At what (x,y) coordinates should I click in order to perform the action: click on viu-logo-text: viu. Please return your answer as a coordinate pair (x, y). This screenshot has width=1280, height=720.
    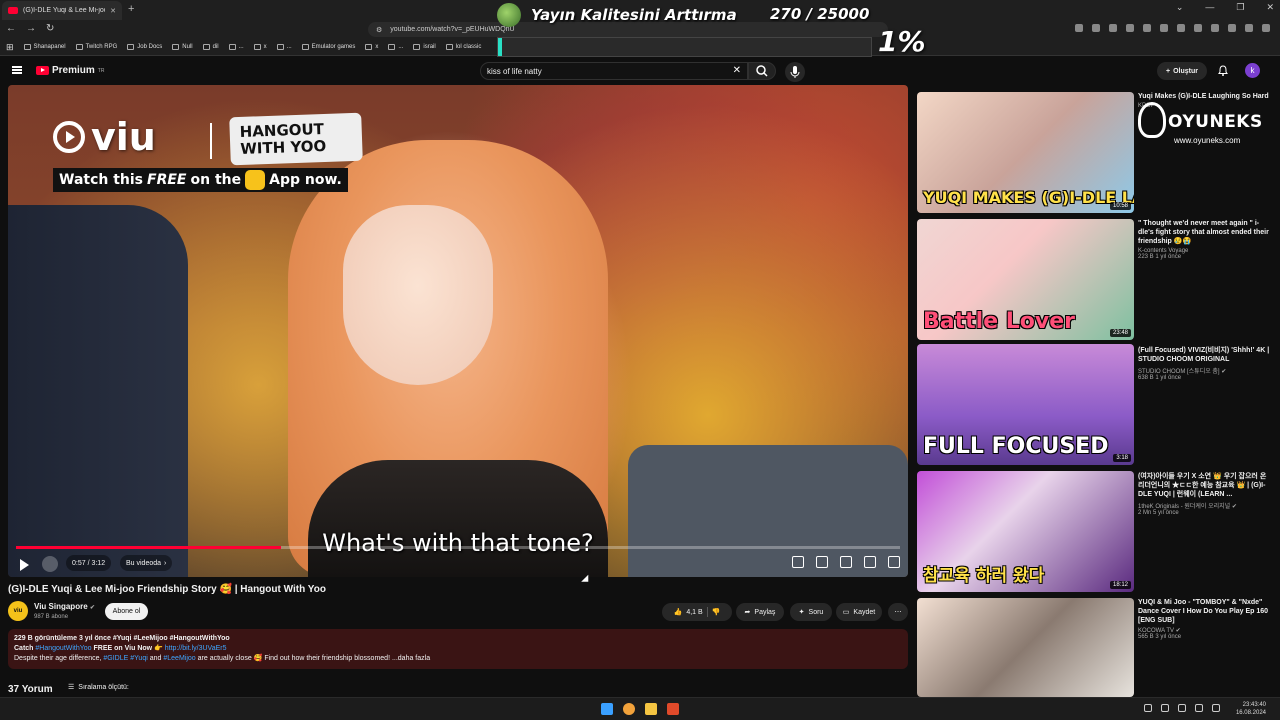
    Looking at the image, I should click on (123, 137).